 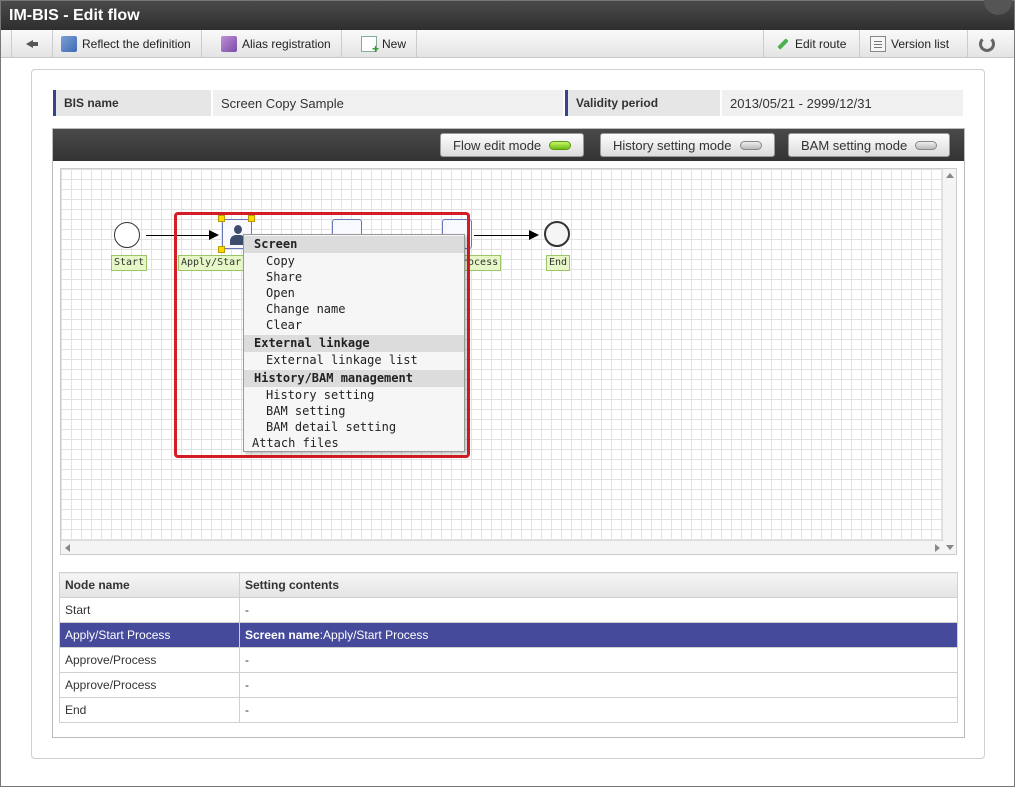 What do you see at coordinates (354, 244) in the screenshot?
I see `ctx-header-screen: Screen` at bounding box center [354, 244].